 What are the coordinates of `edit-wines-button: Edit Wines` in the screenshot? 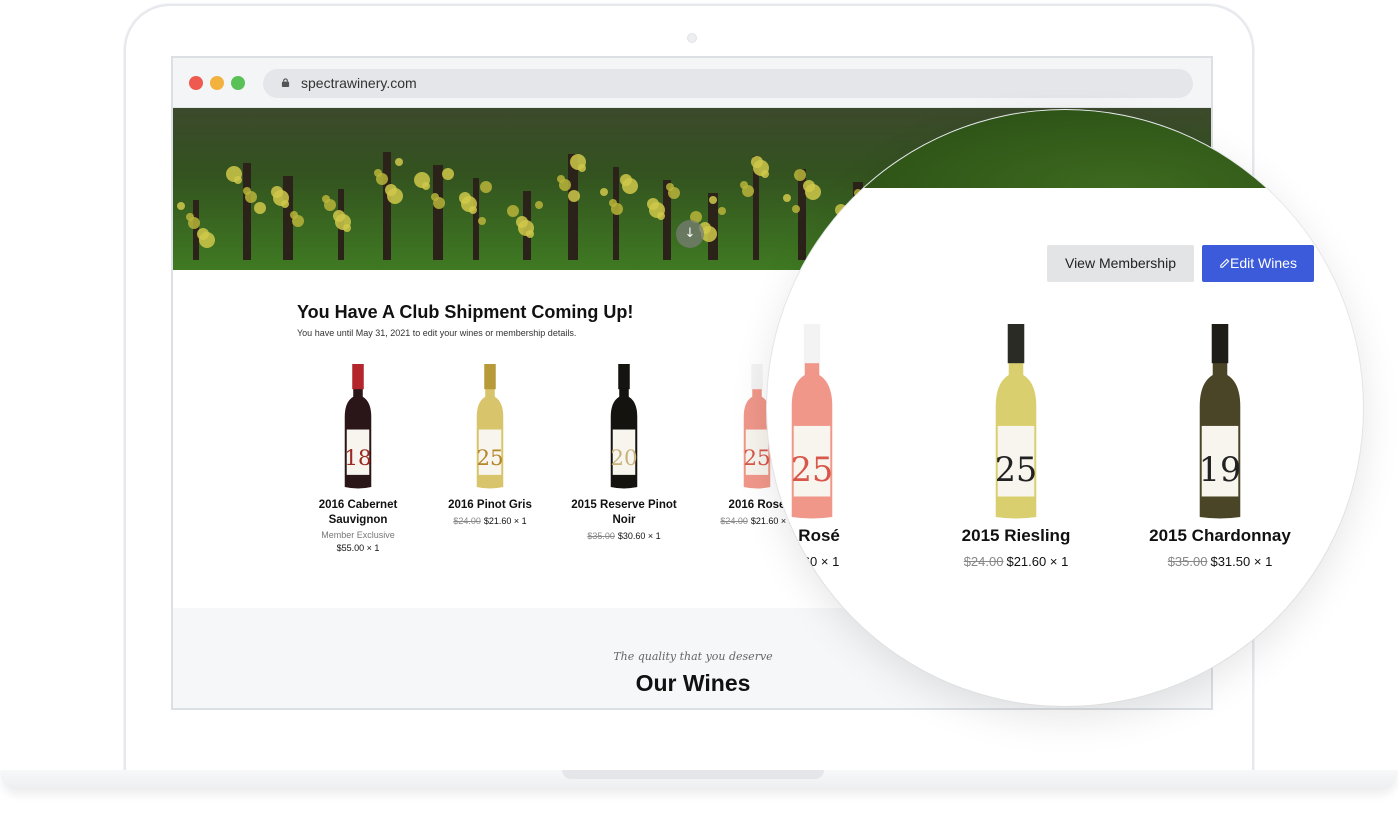 It's located at (1258, 263).